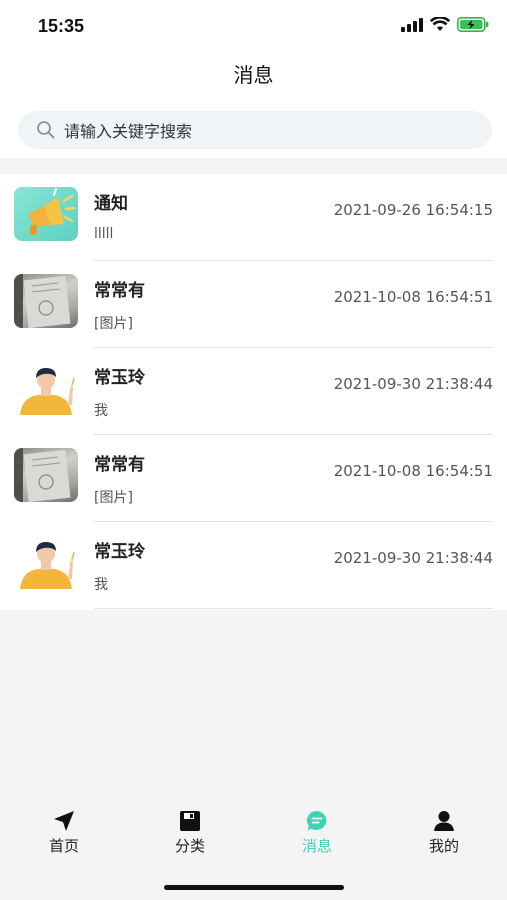  Describe the element at coordinates (253, 75) in the screenshot. I see `page-title: 消息` at that location.